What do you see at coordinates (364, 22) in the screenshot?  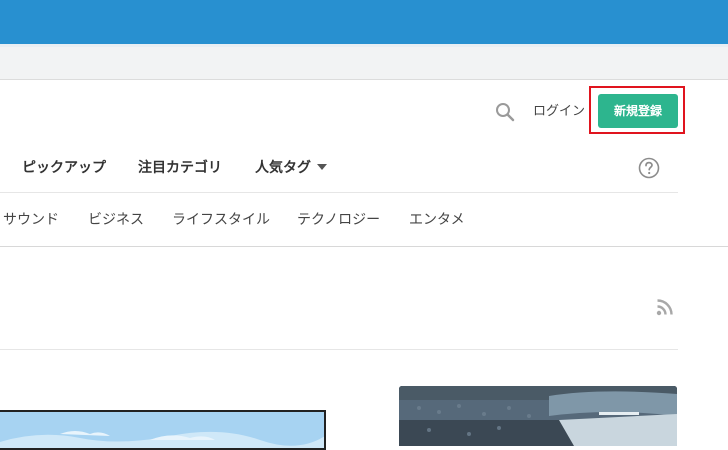 I see `browser-title-bar` at bounding box center [364, 22].